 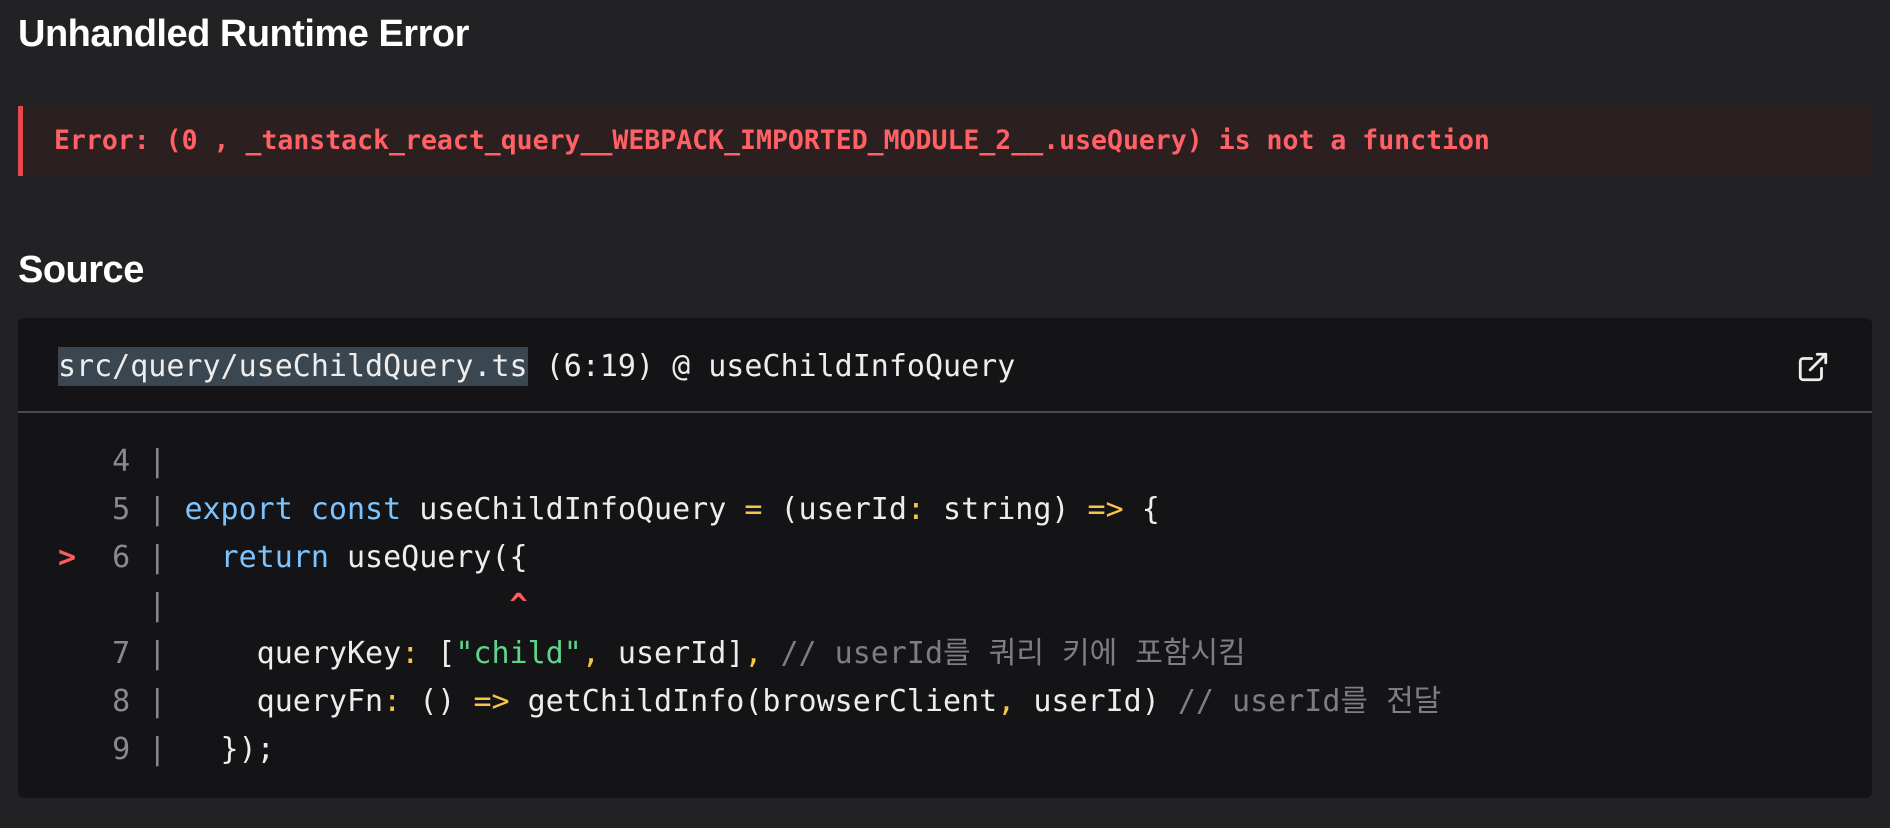 What do you see at coordinates (139, 749) in the screenshot?
I see `line-gutter: 9 |` at bounding box center [139, 749].